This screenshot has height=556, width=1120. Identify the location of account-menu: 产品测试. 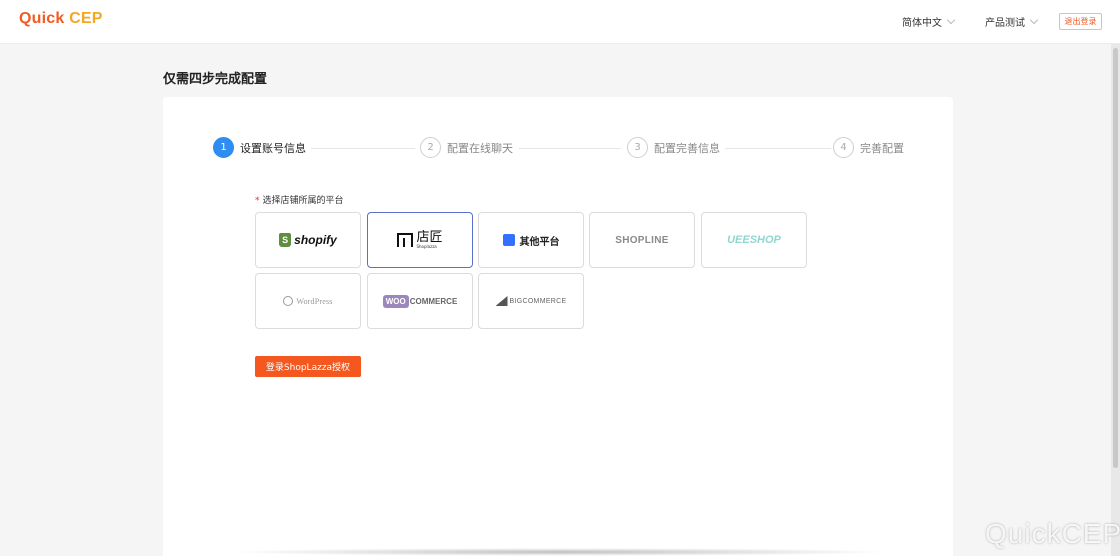
(1012, 21).